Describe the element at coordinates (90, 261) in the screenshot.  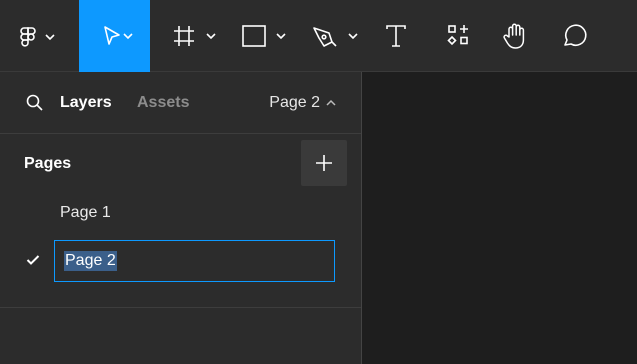
I see `page-rename-value: Page 2` at that location.